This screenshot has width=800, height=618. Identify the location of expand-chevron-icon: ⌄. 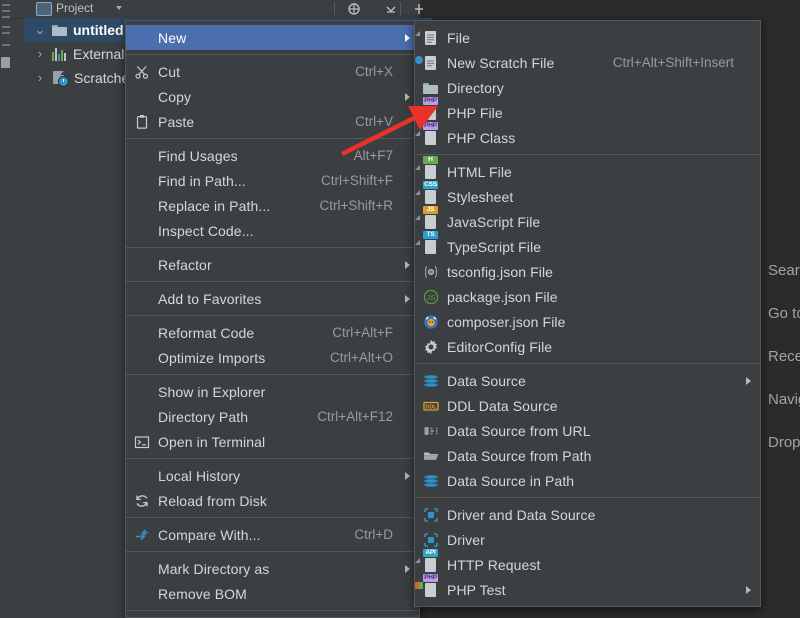
(40, 30).